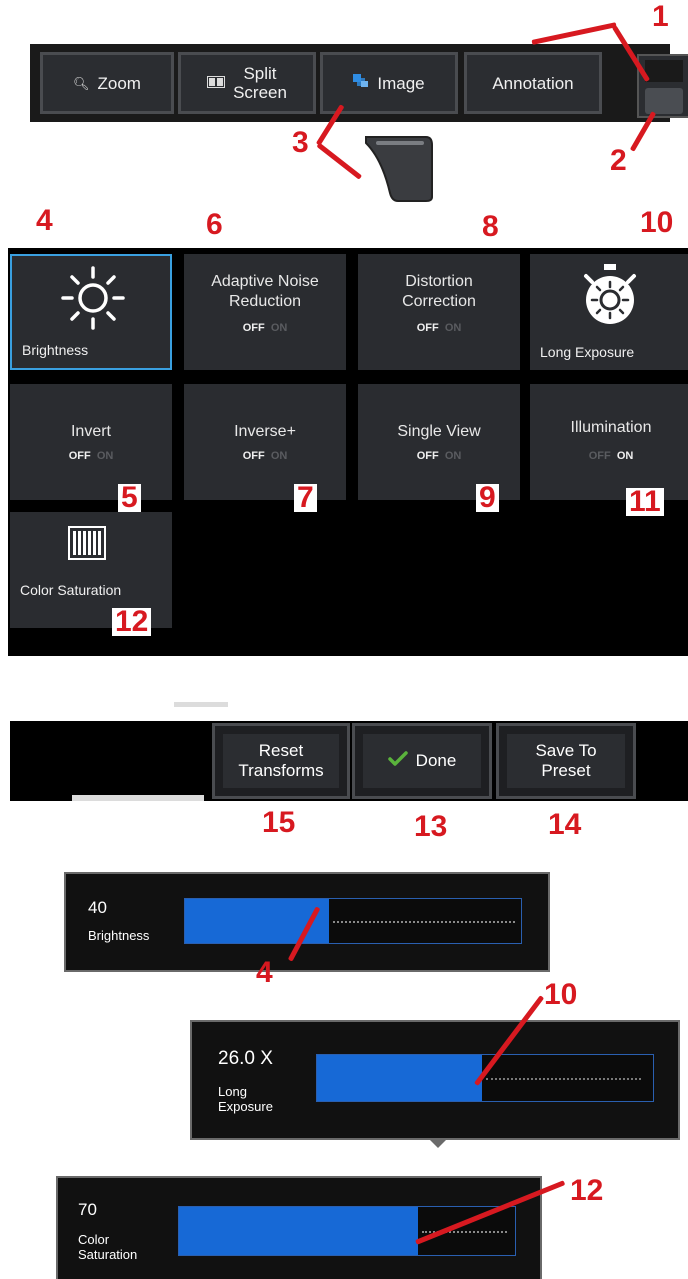 The width and height of the screenshot is (688, 1279). I want to click on screen-toggle-upper, so click(664, 71).